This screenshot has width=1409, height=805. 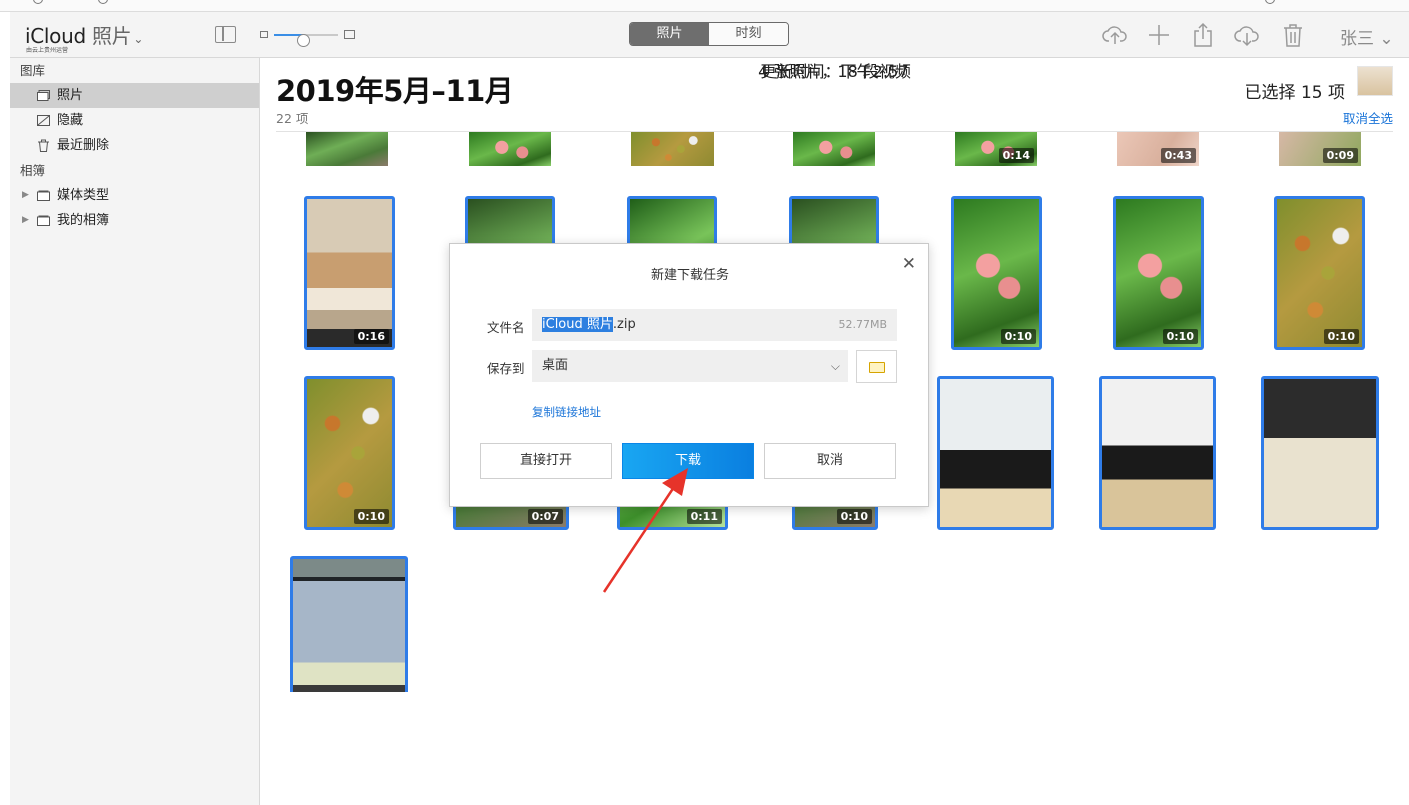 I want to click on app-toolbar: iCloud 照片 ⌄ 由云上贵州运营 照片 时刻 张三 ⌄, so click(x=709, y=35).